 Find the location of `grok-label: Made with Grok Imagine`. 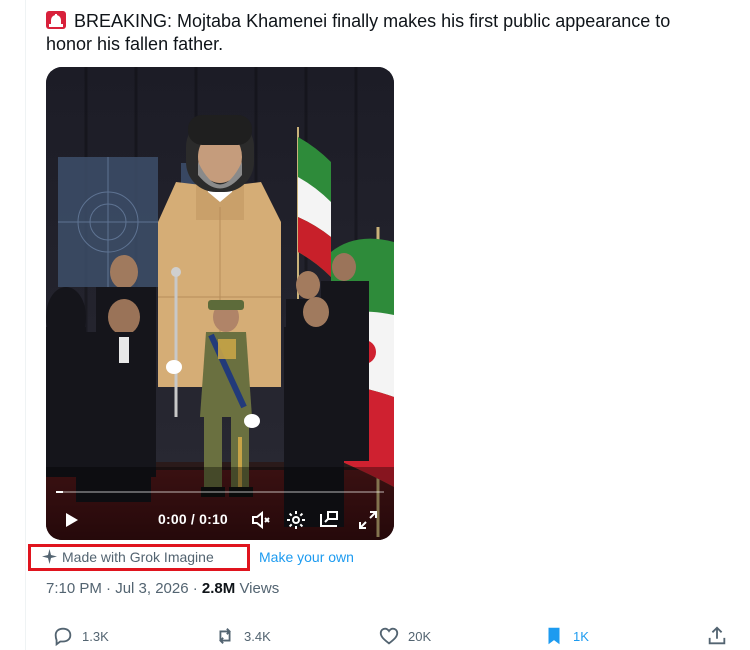

grok-label: Made with Grok Imagine is located at coordinates (128, 557).